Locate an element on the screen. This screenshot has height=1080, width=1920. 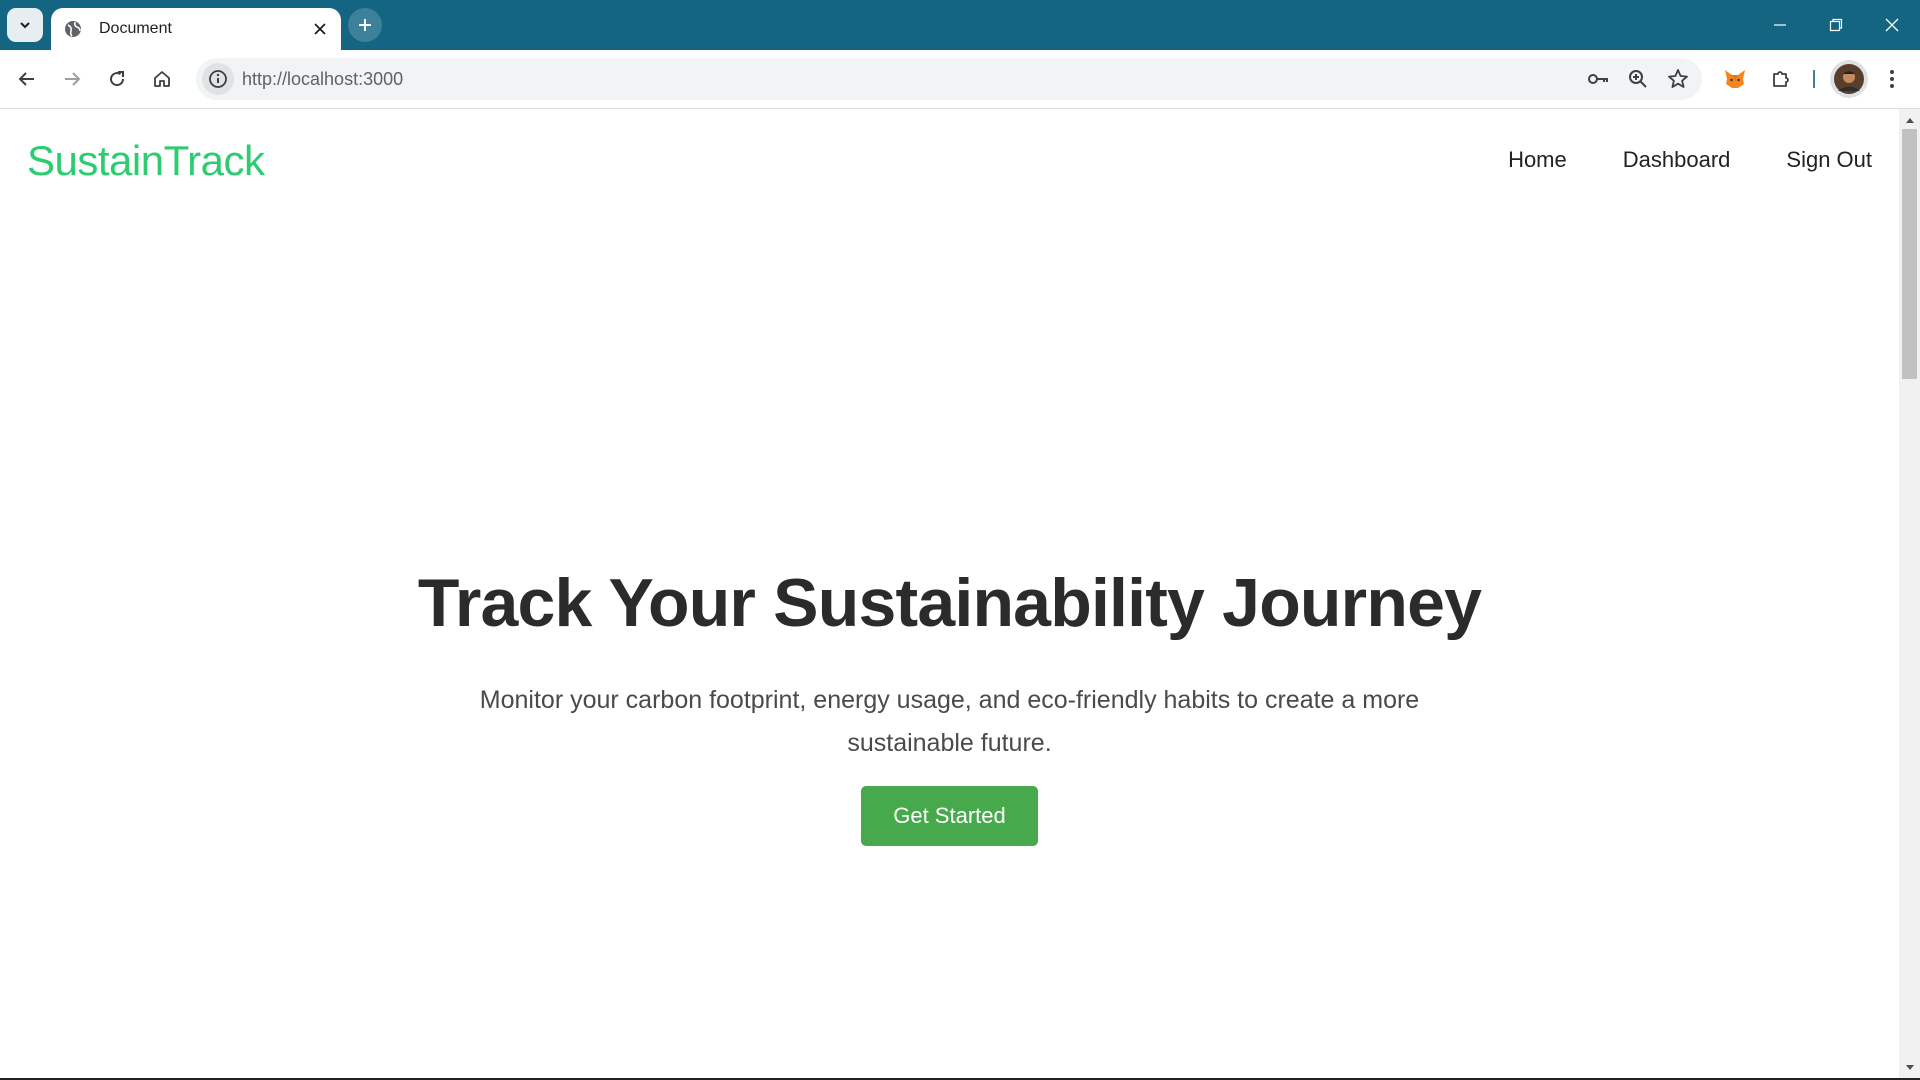
arrow-right-icon is located at coordinates (73, 79).